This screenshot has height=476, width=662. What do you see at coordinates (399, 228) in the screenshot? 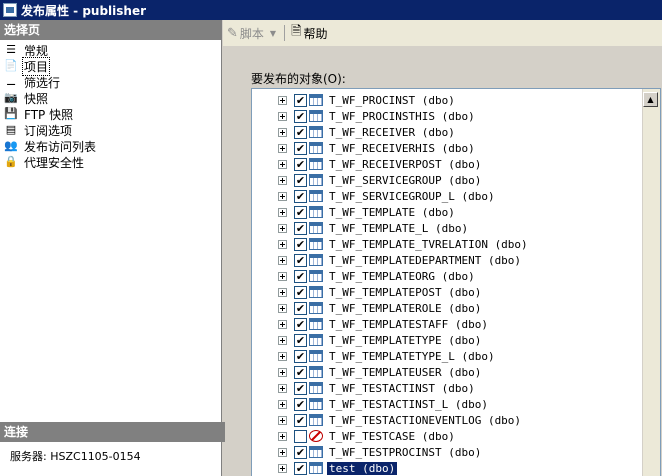
I see `object-name: T_WF_TEMPLATE_L (dbo)` at bounding box center [399, 228].